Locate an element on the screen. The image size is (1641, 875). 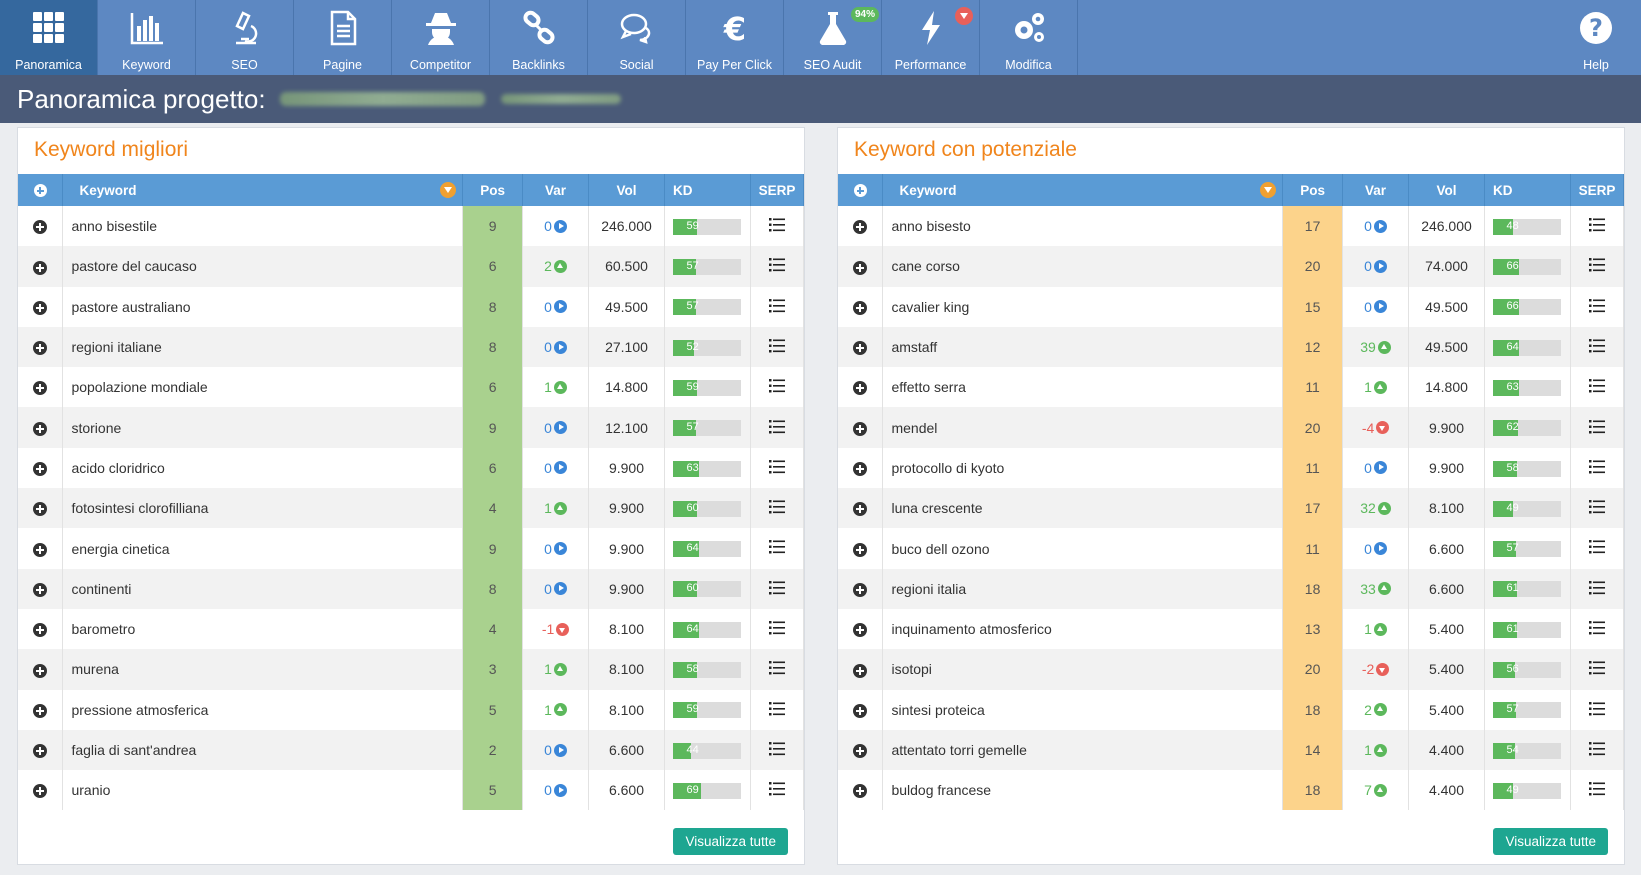
pos-header: Pos is located at coordinates (493, 190).